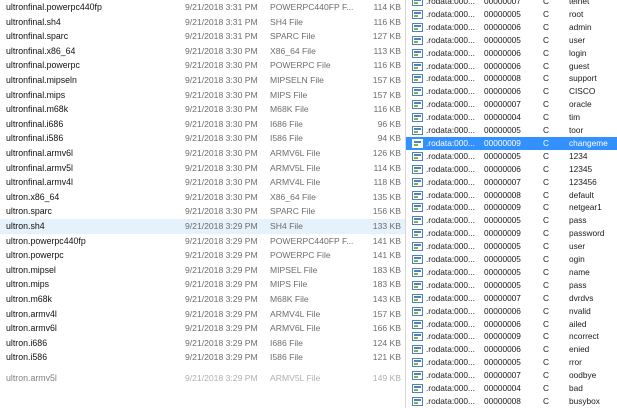 The width and height of the screenshot is (617, 408). I want to click on string-value: 1234, so click(578, 155).